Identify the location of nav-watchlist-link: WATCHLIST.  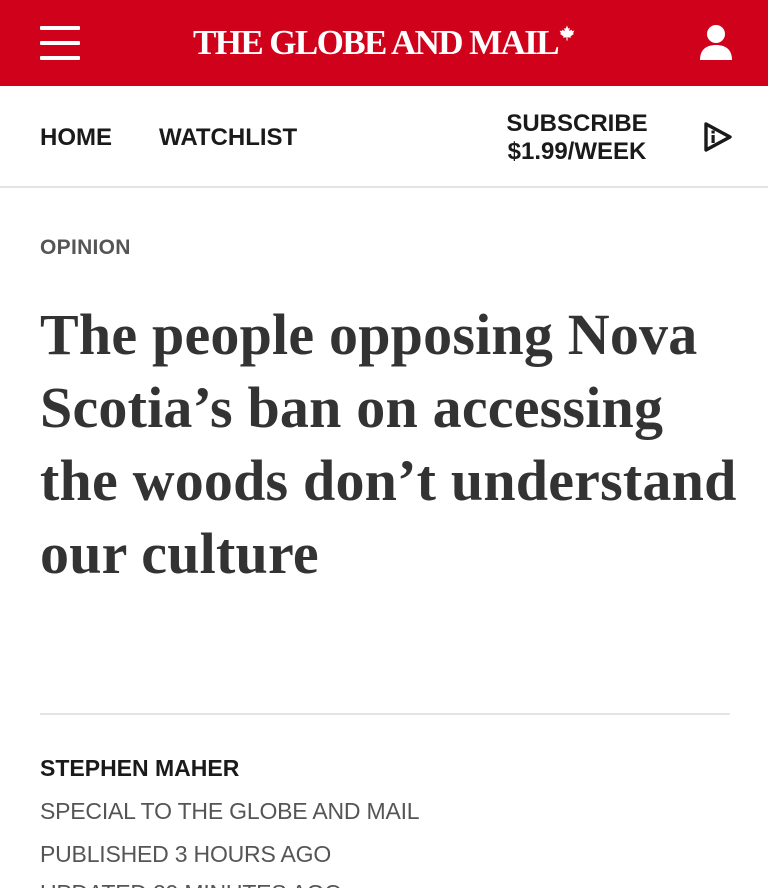
(228, 138).